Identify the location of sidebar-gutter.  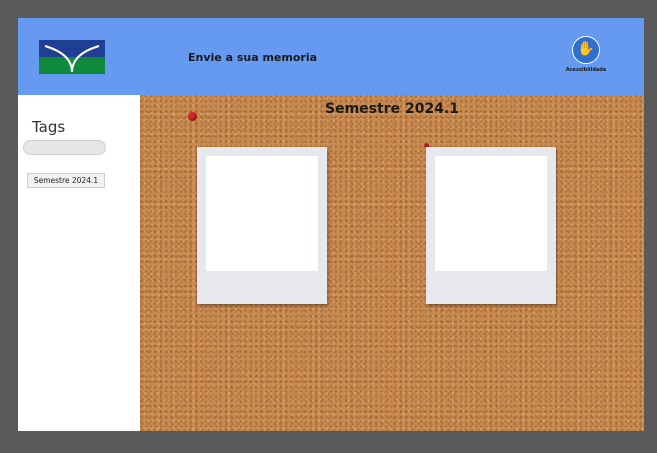
(127, 263).